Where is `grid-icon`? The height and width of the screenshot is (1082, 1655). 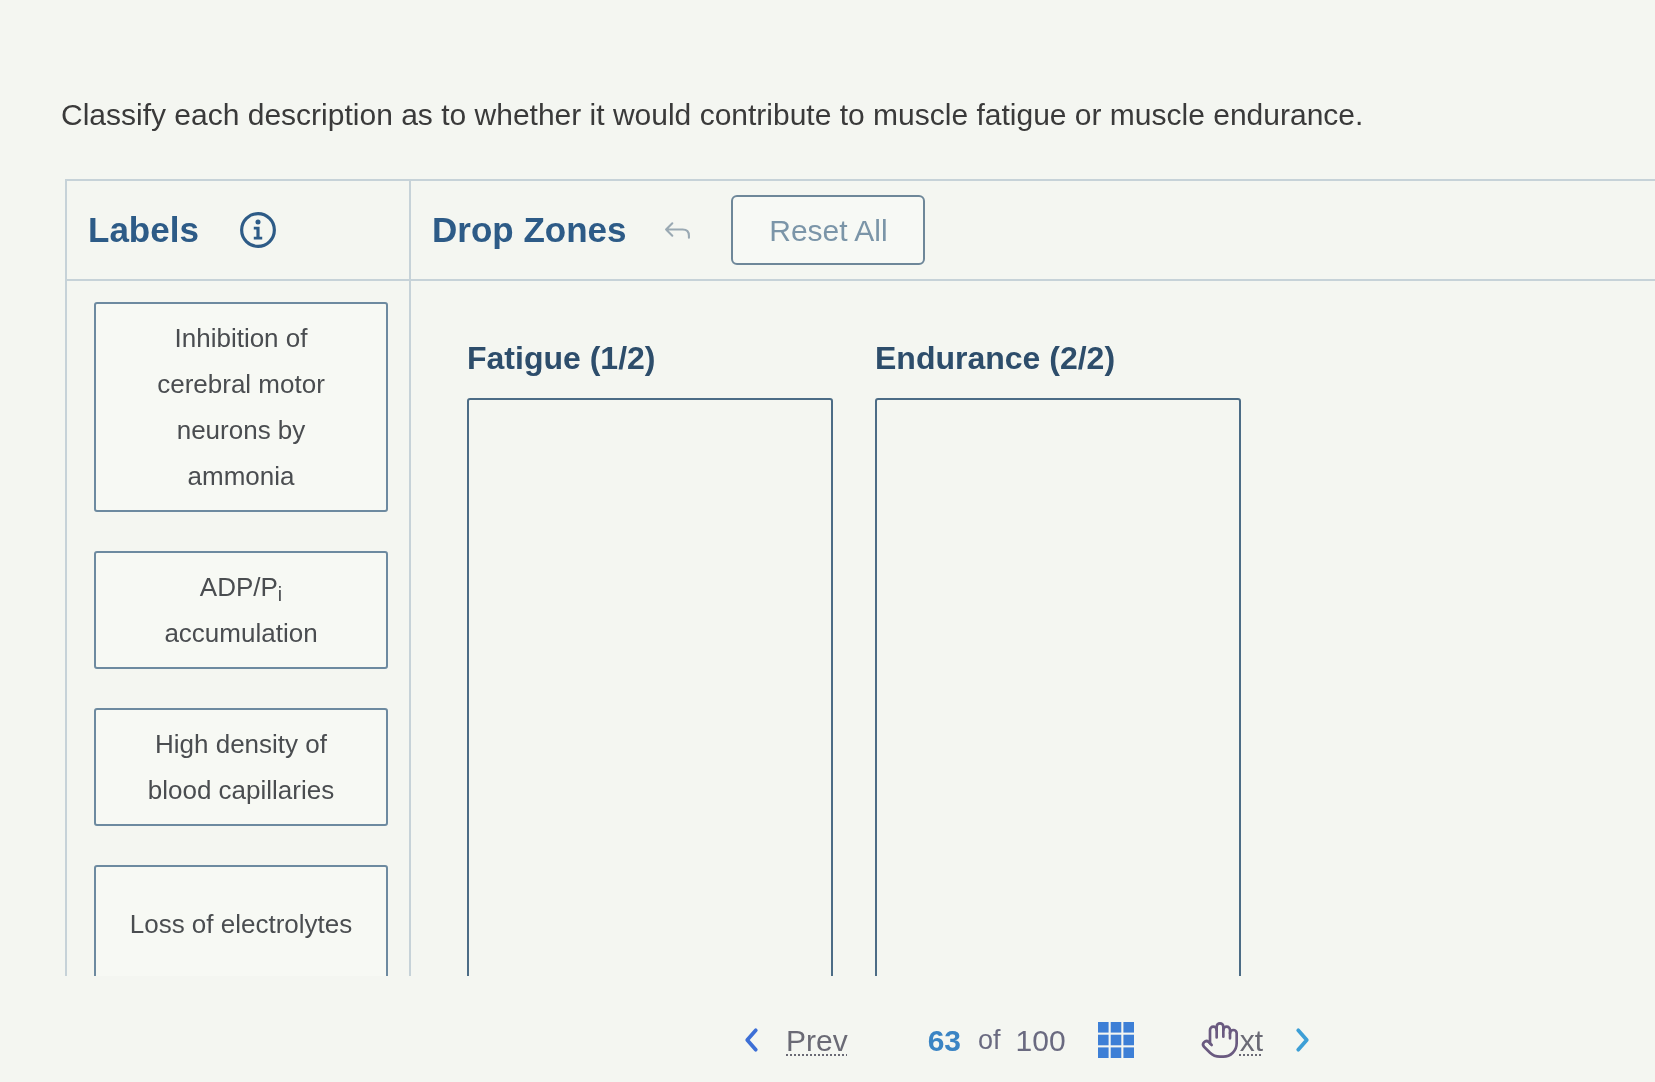 grid-icon is located at coordinates (1115, 1040).